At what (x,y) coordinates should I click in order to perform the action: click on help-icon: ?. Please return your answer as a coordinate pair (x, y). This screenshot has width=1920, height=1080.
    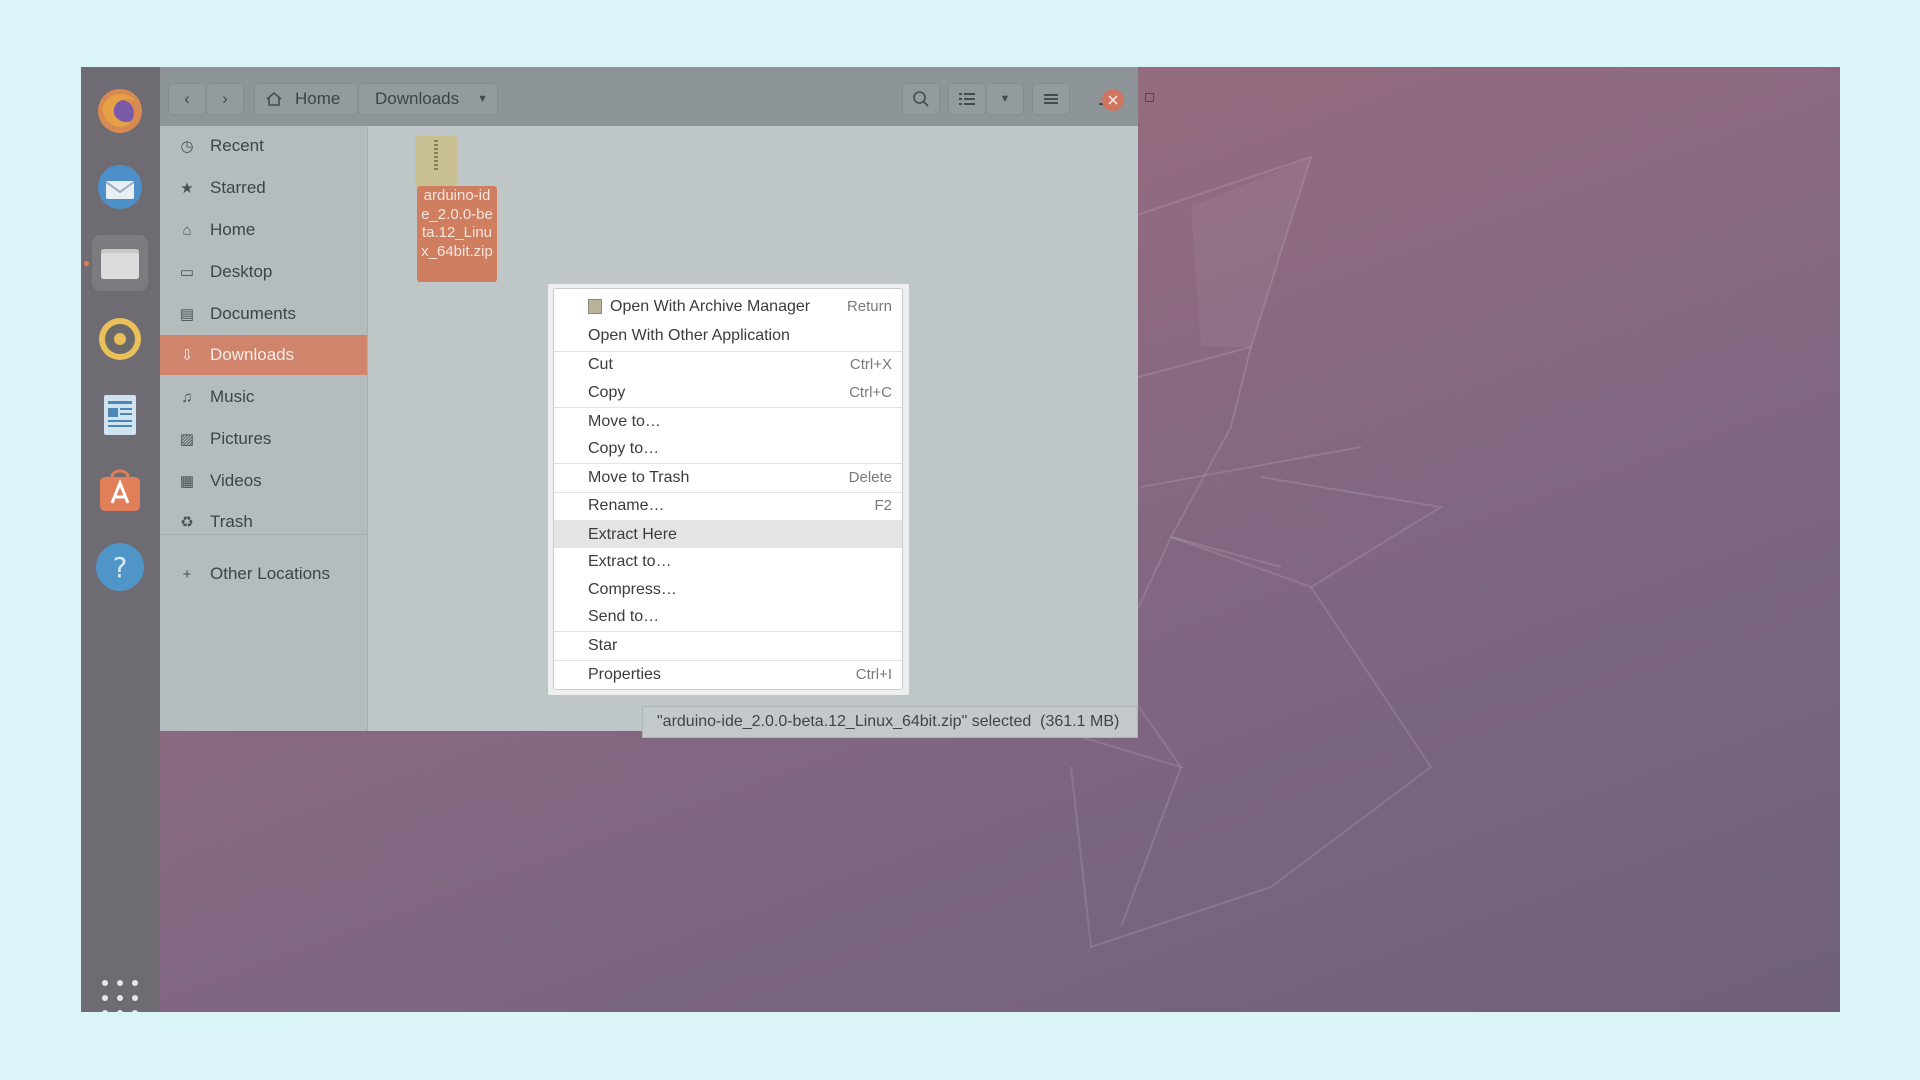
    Looking at the image, I should click on (120, 567).